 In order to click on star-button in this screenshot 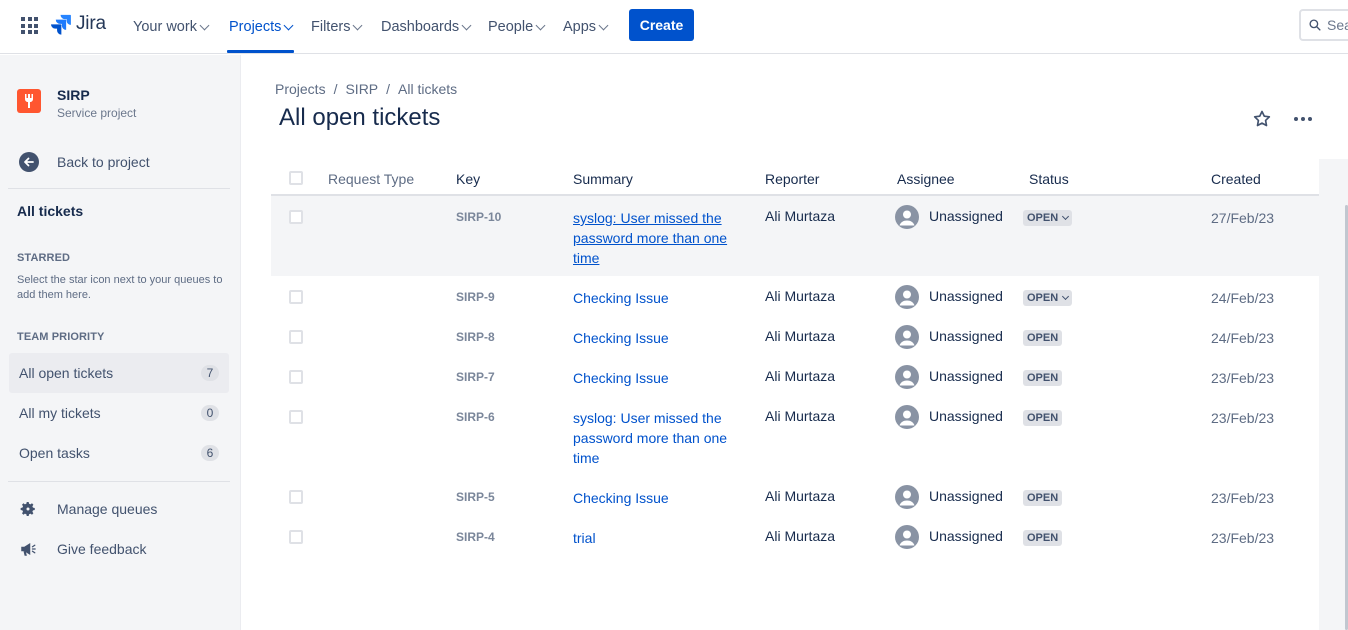, I will do `click(1262, 119)`.